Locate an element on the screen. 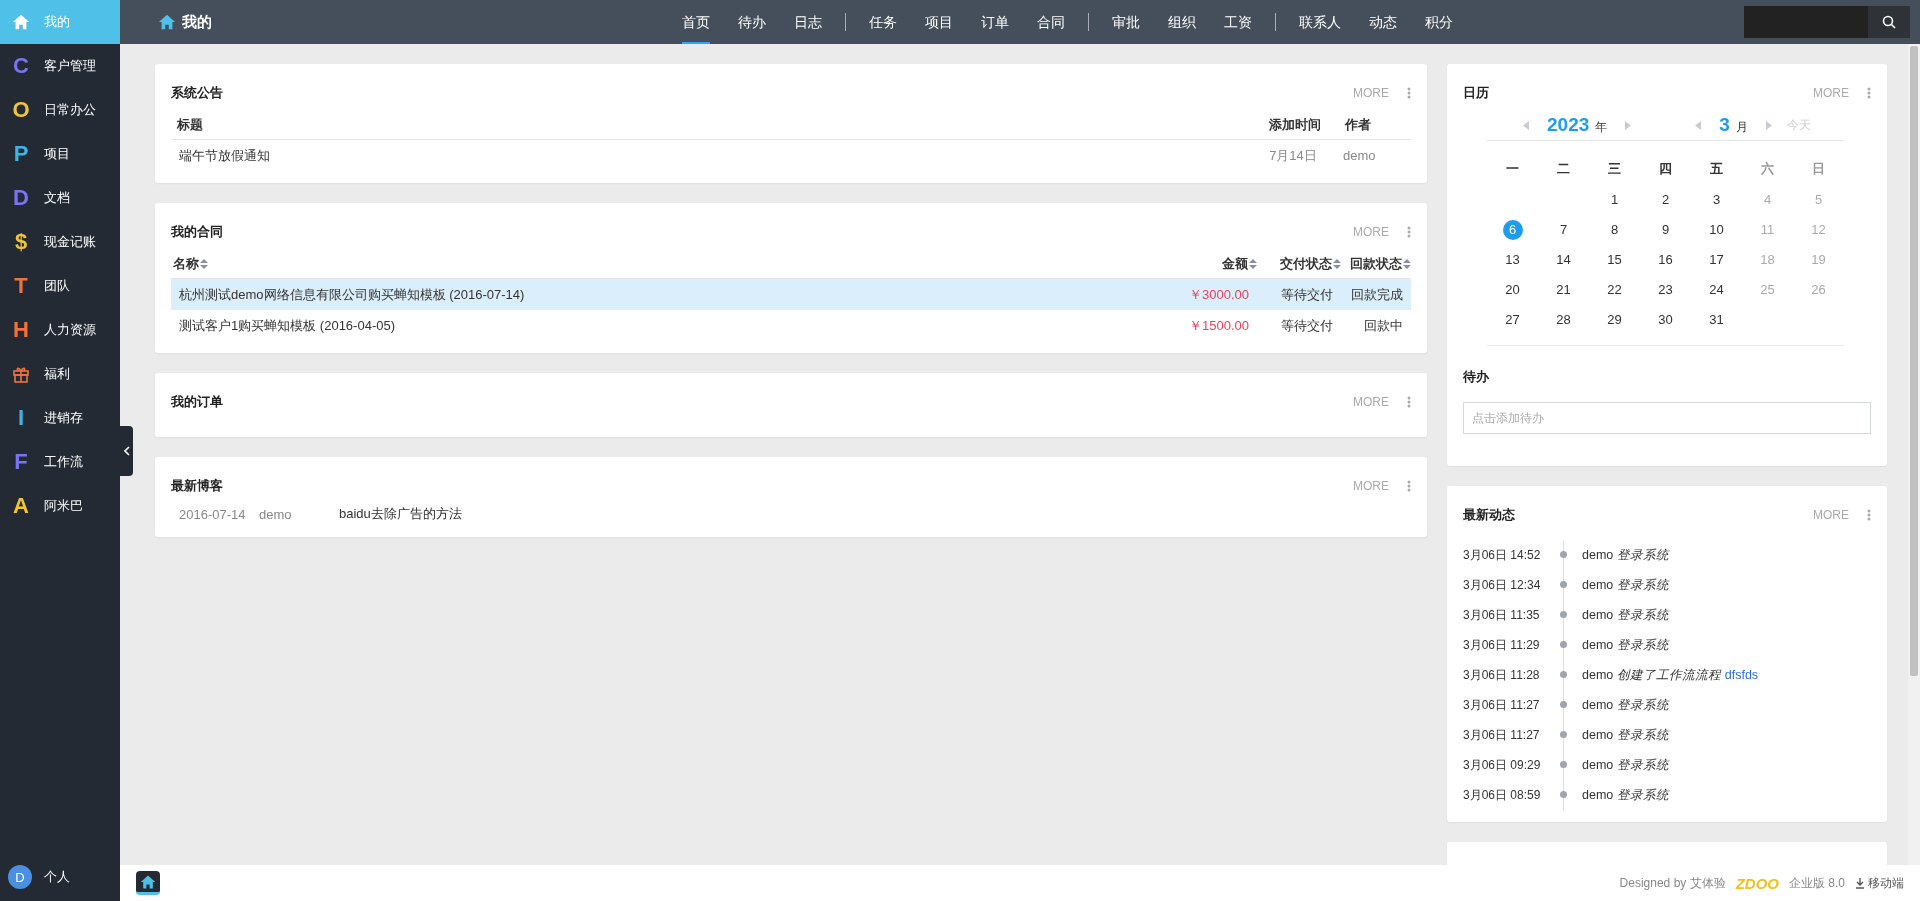 Image resolution: width=1920 pixels, height=901 pixels. sidebar-label: 工作流 is located at coordinates (63, 462).